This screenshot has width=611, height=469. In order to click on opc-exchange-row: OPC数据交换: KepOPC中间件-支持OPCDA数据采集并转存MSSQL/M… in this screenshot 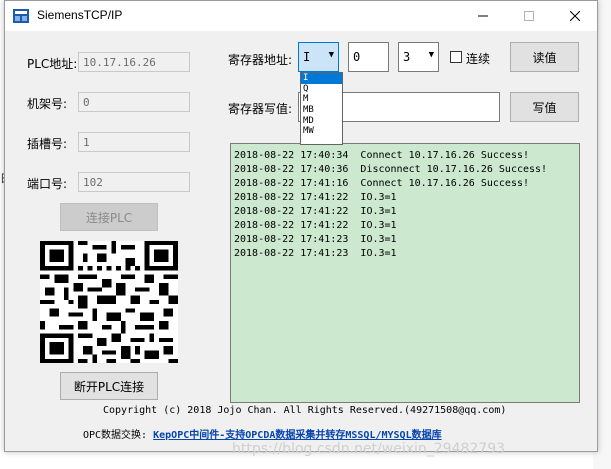, I will do `click(262, 433)`.